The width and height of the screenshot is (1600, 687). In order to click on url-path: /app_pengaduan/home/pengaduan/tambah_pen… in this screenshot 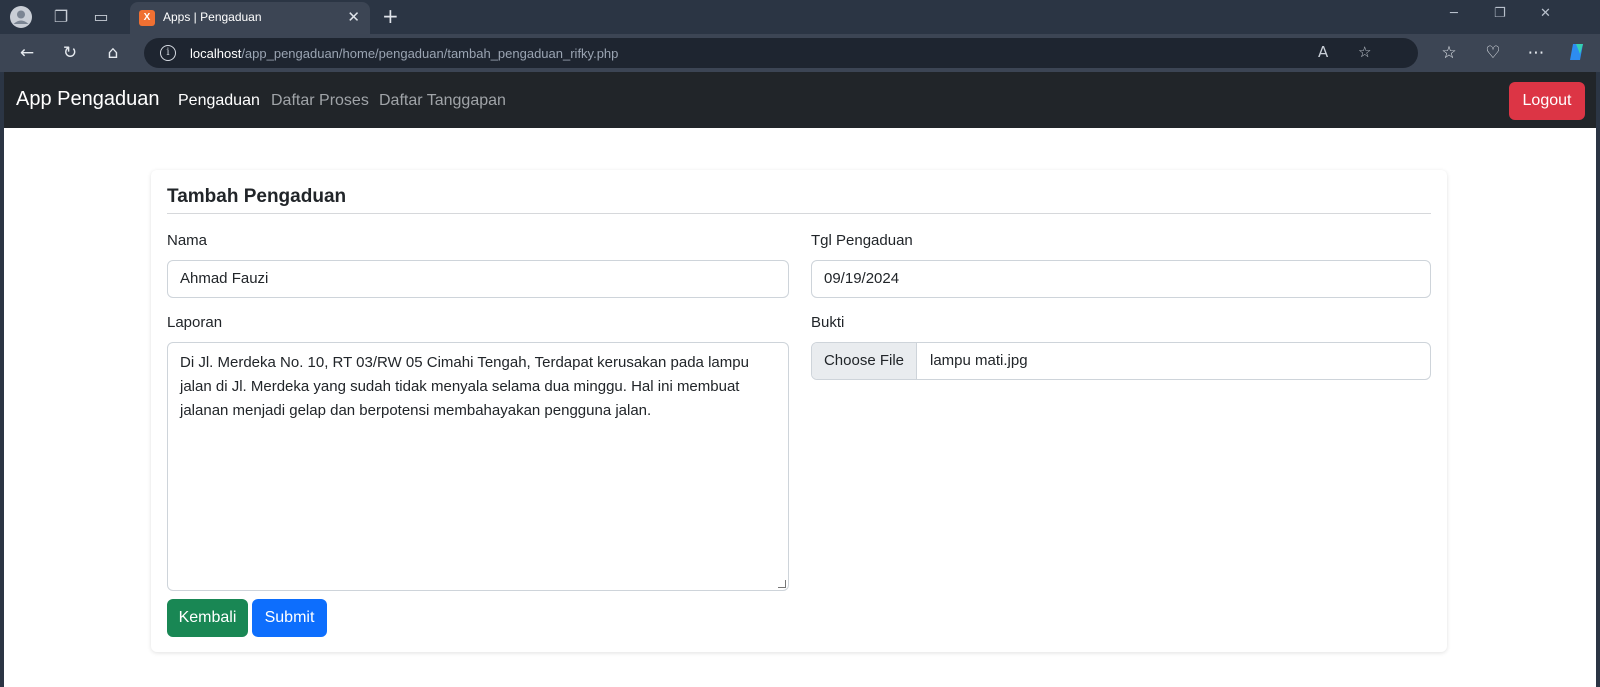, I will do `click(430, 53)`.